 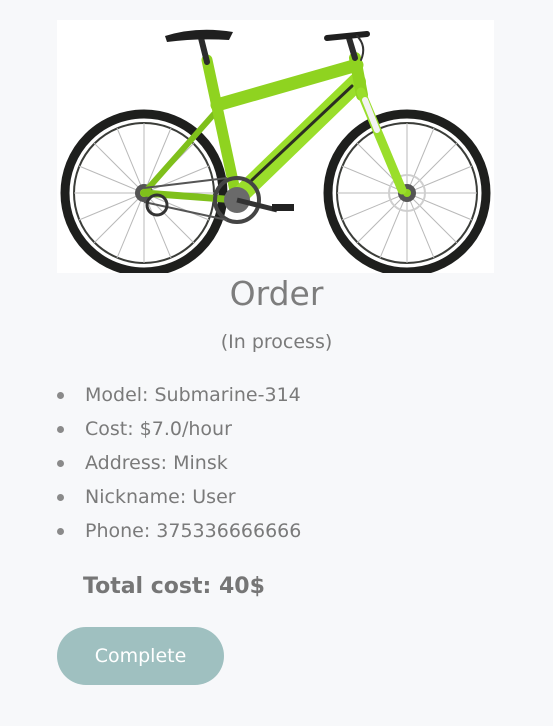 What do you see at coordinates (276, 293) in the screenshot?
I see `page-title: Order` at bounding box center [276, 293].